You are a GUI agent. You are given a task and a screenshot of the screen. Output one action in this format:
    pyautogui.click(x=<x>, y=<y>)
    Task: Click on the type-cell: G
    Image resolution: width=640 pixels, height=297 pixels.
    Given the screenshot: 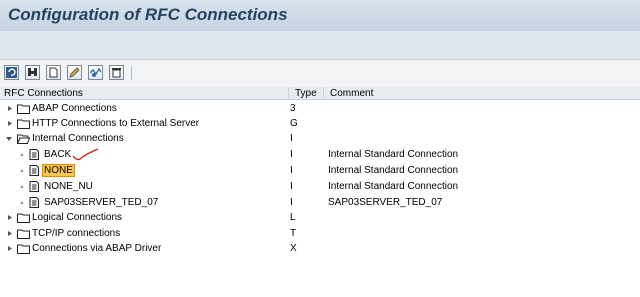 What is the action you would take?
    pyautogui.click(x=294, y=123)
    